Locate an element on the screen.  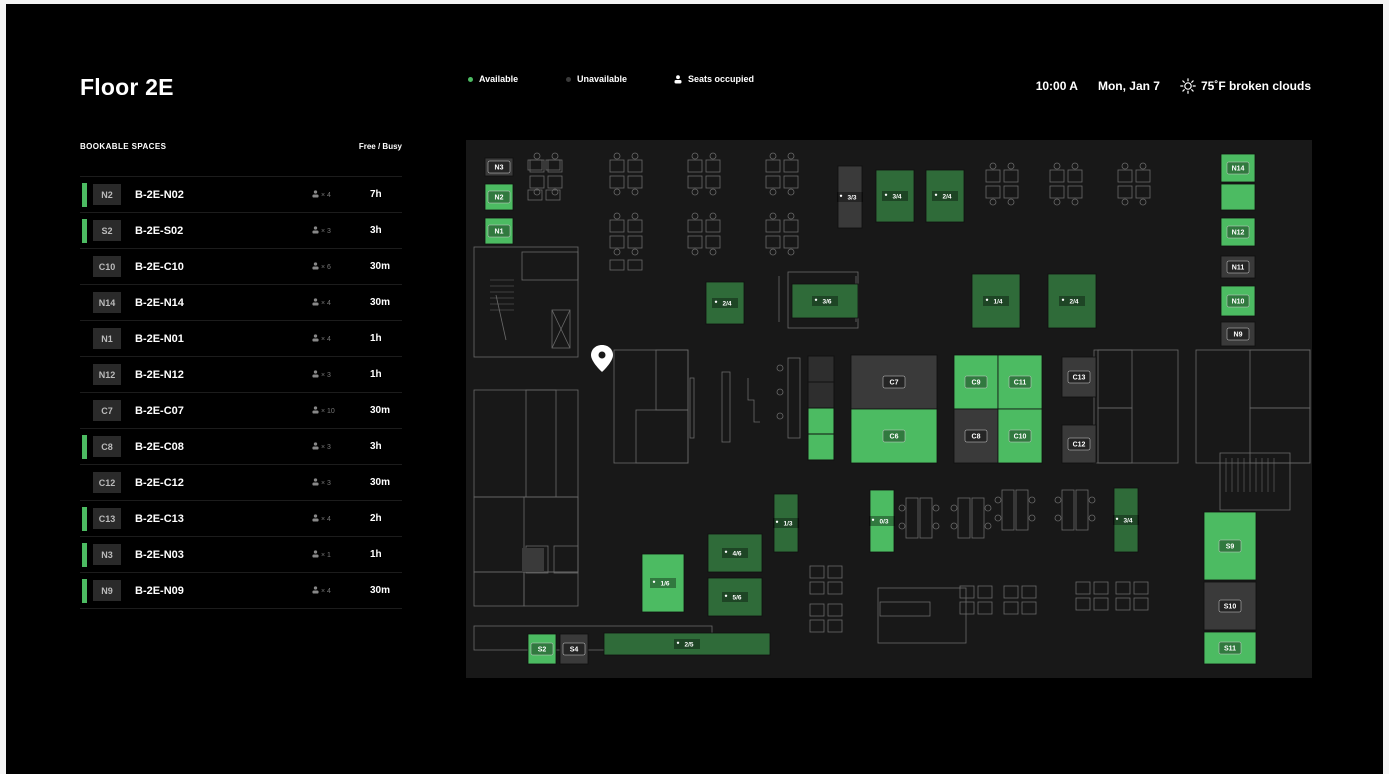
seat-count: 4/6 is located at coordinates (736, 554).